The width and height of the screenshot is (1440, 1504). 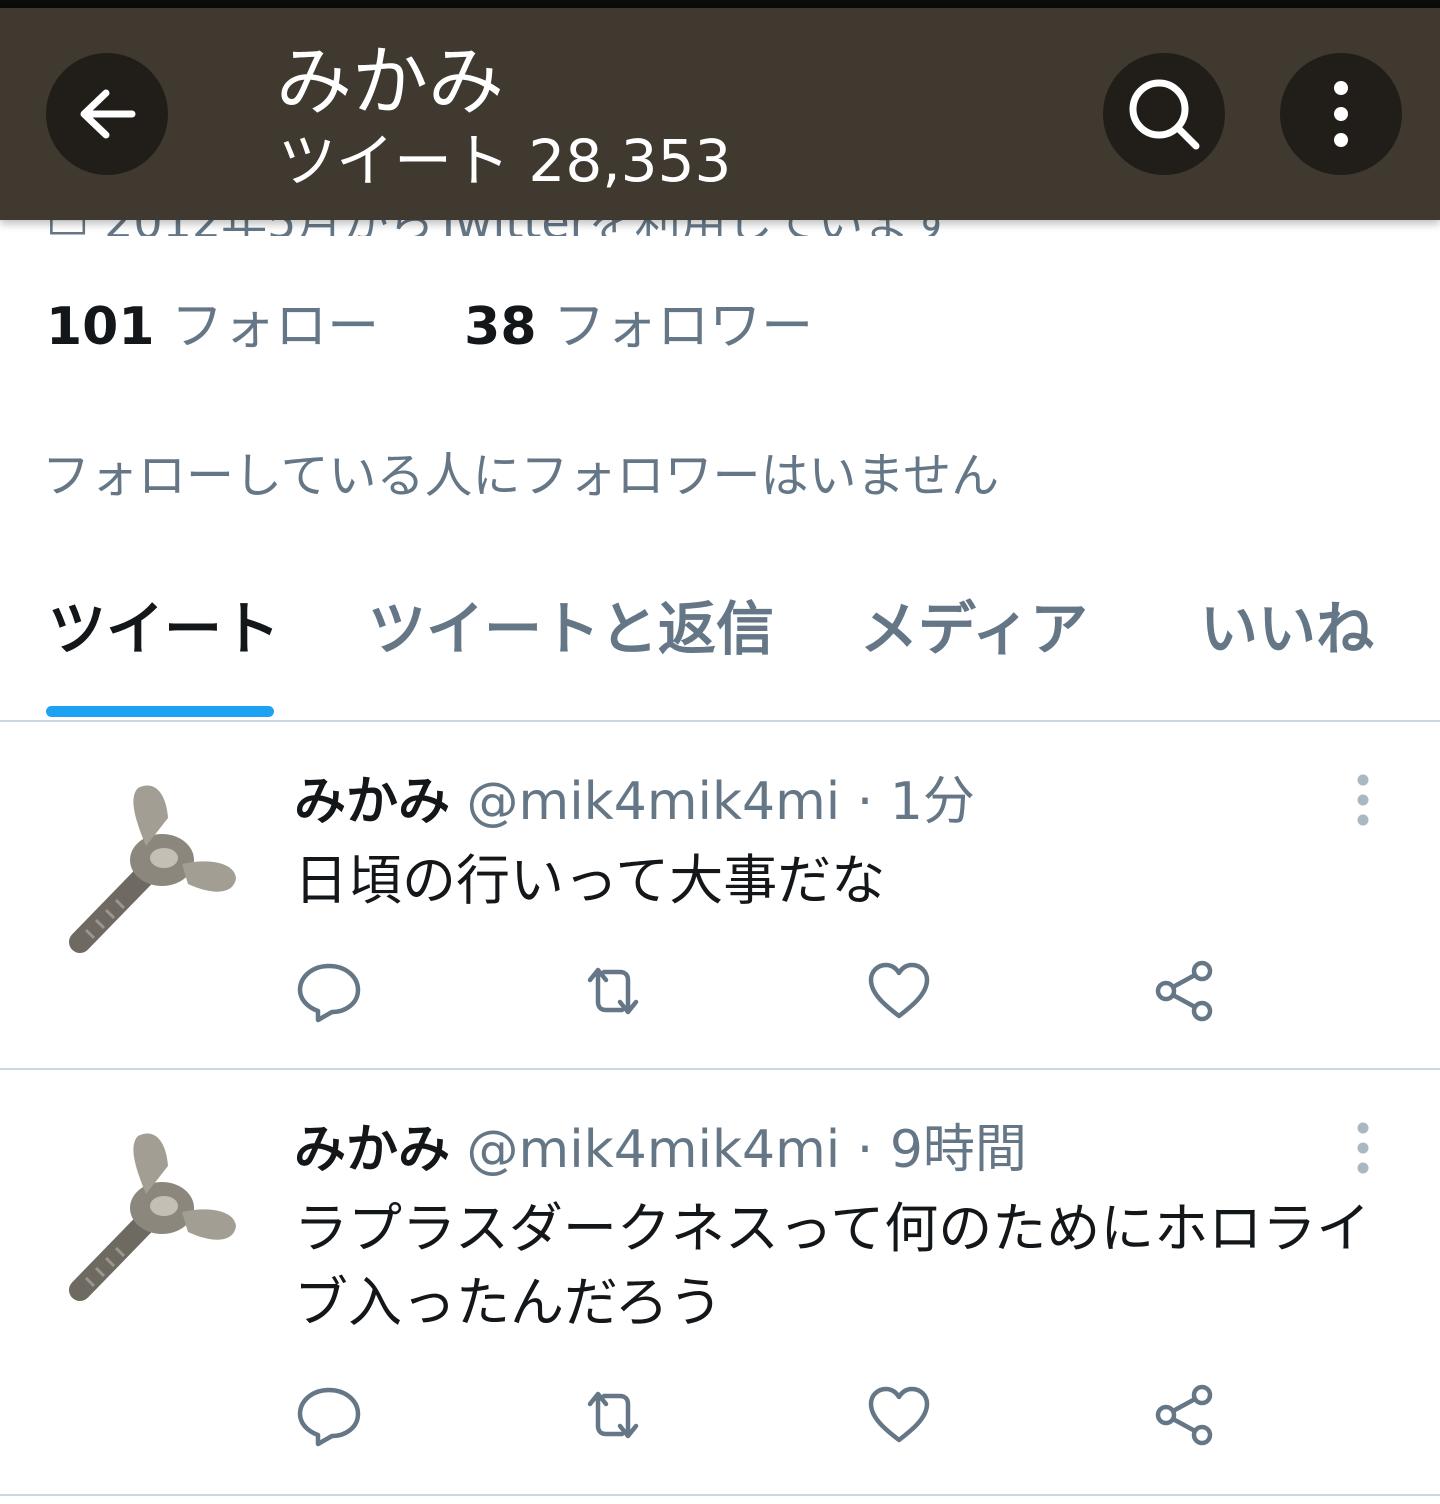 I want to click on search-icon, so click(x=1164, y=114).